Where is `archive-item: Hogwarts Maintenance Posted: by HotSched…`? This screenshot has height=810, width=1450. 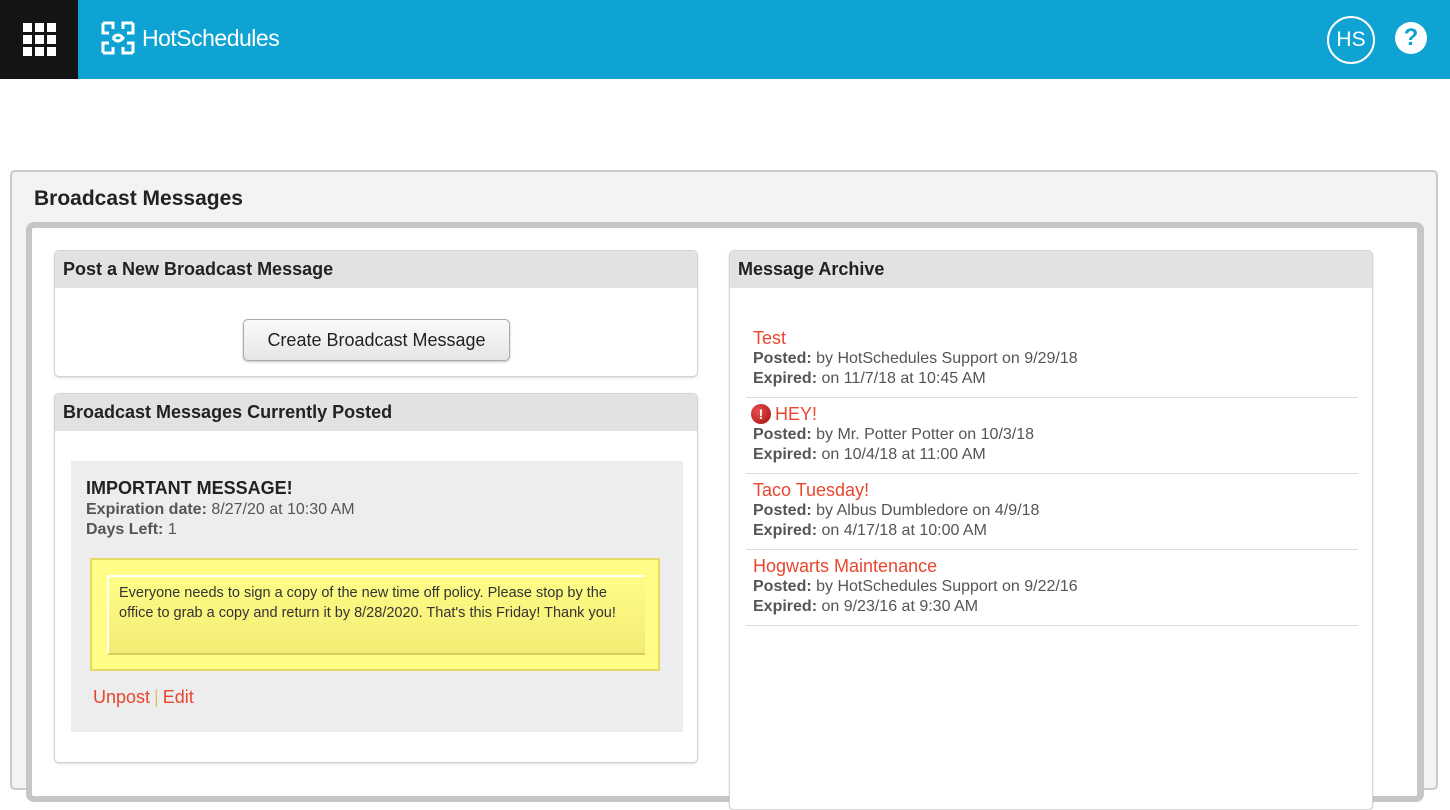 archive-item: Hogwarts Maintenance Posted: by HotSched… is located at coordinates (1052, 590).